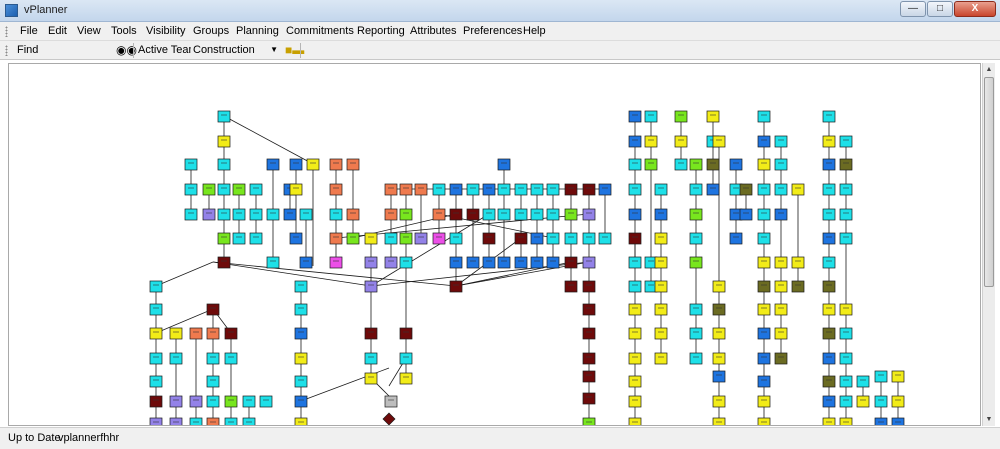 The width and height of the screenshot is (1000, 449). I want to click on find-input, so click(76, 50).